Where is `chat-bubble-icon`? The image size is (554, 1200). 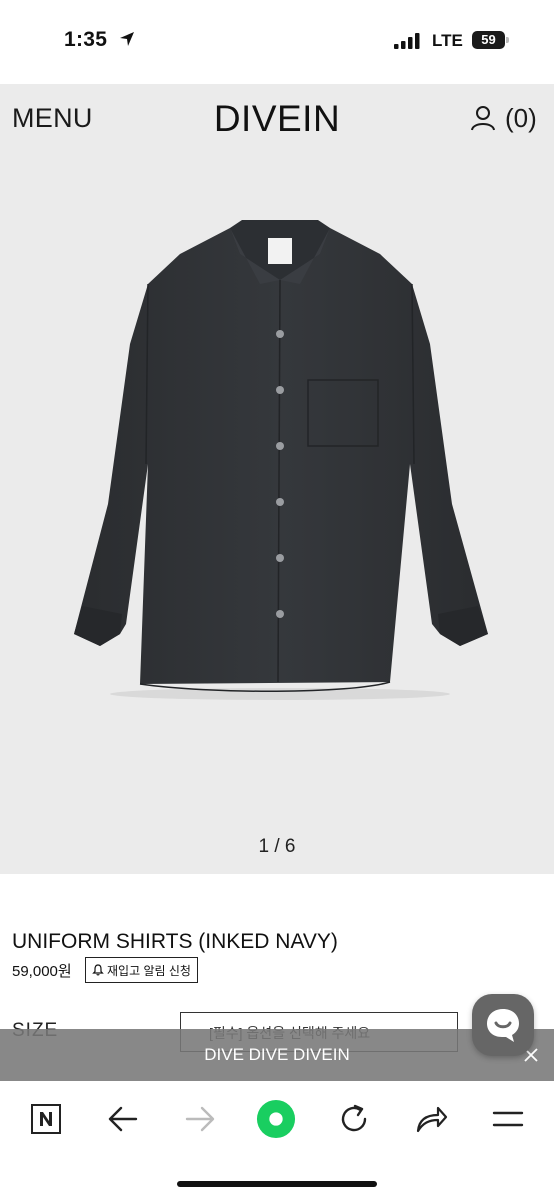
chat-bubble-icon is located at coordinates (503, 1025).